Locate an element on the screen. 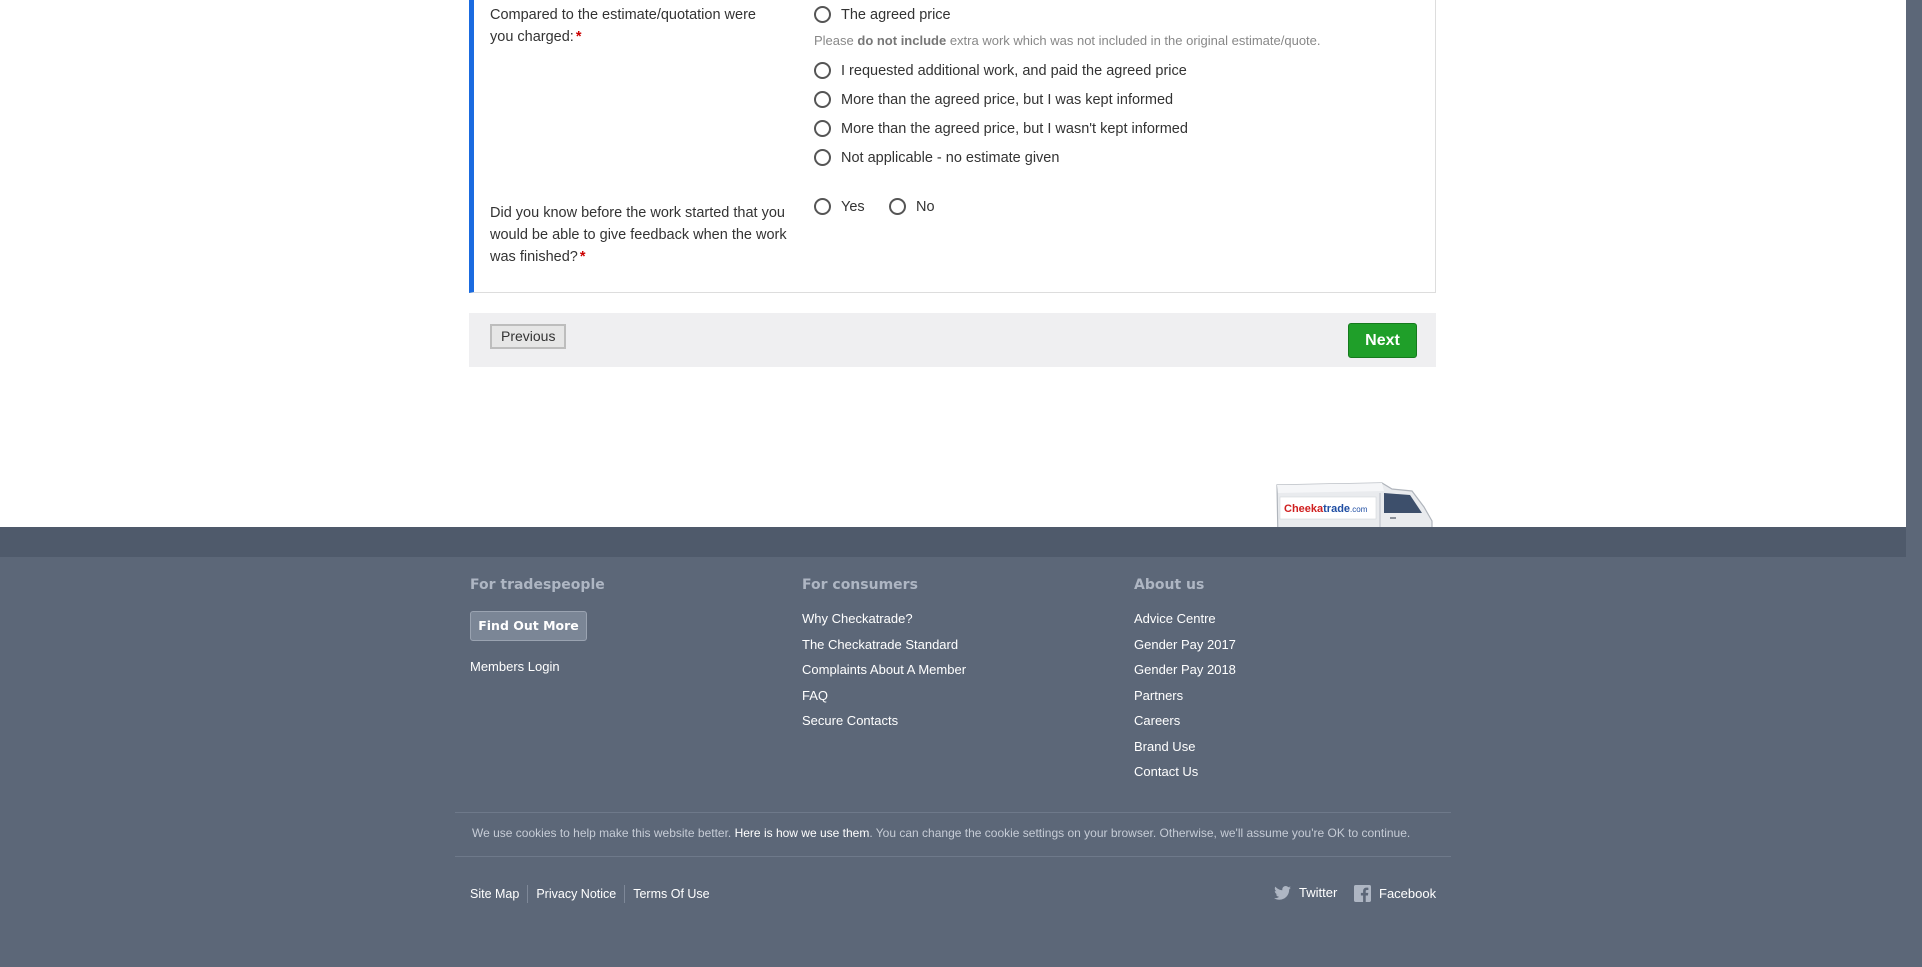 The image size is (1922, 967). footer-heading: For consumers is located at coordinates (860, 585).